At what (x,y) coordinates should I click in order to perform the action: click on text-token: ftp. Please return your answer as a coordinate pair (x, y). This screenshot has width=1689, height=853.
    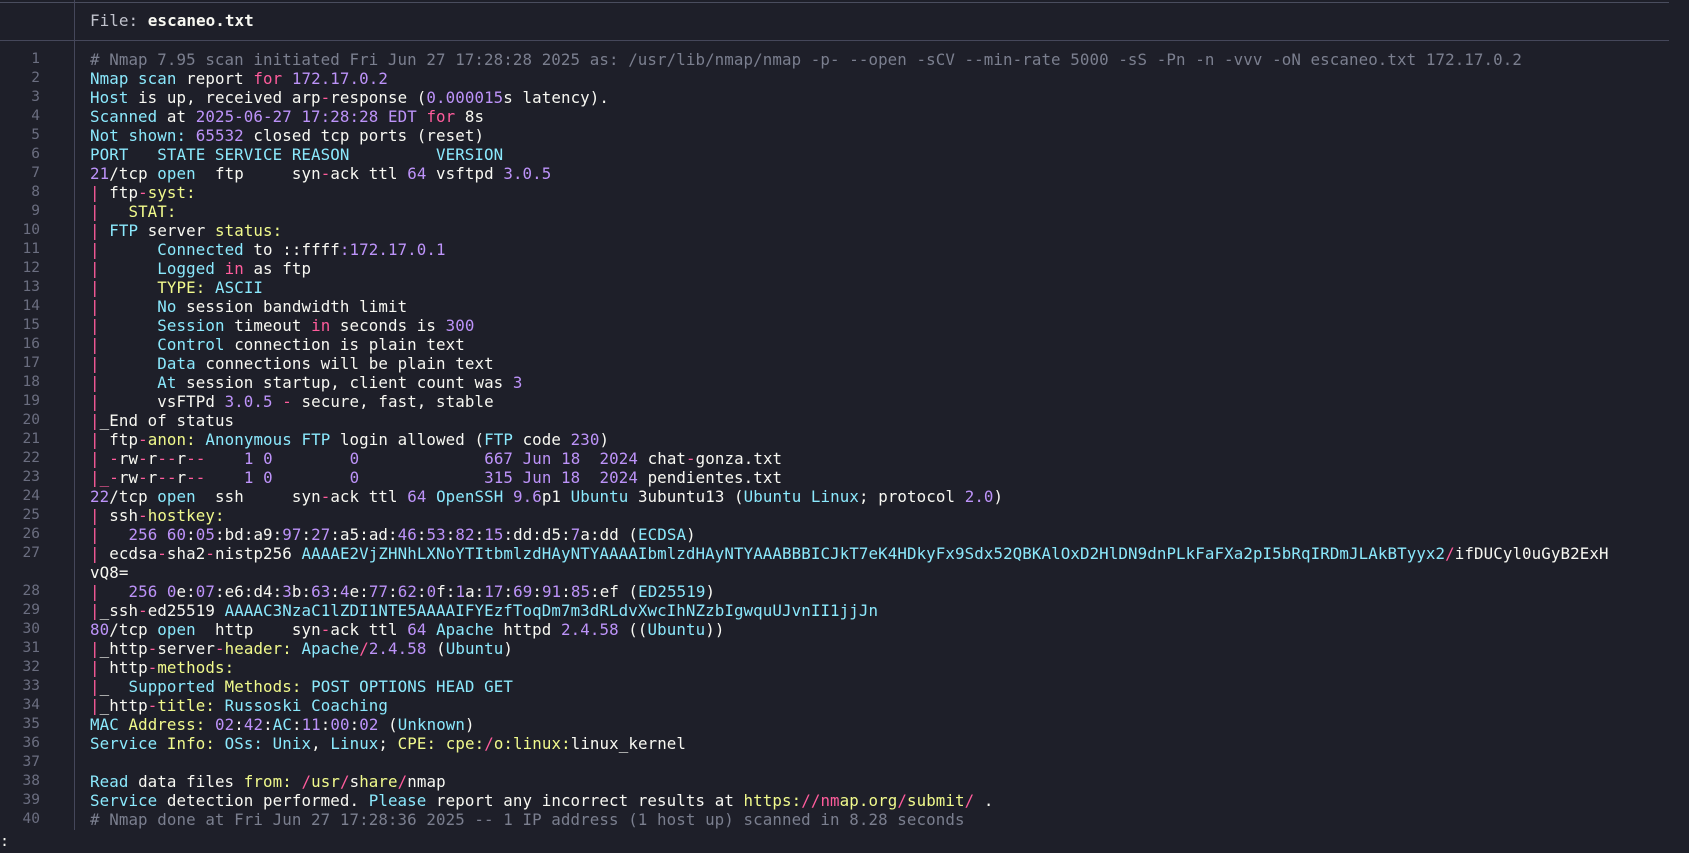
    Looking at the image, I should click on (119, 192).